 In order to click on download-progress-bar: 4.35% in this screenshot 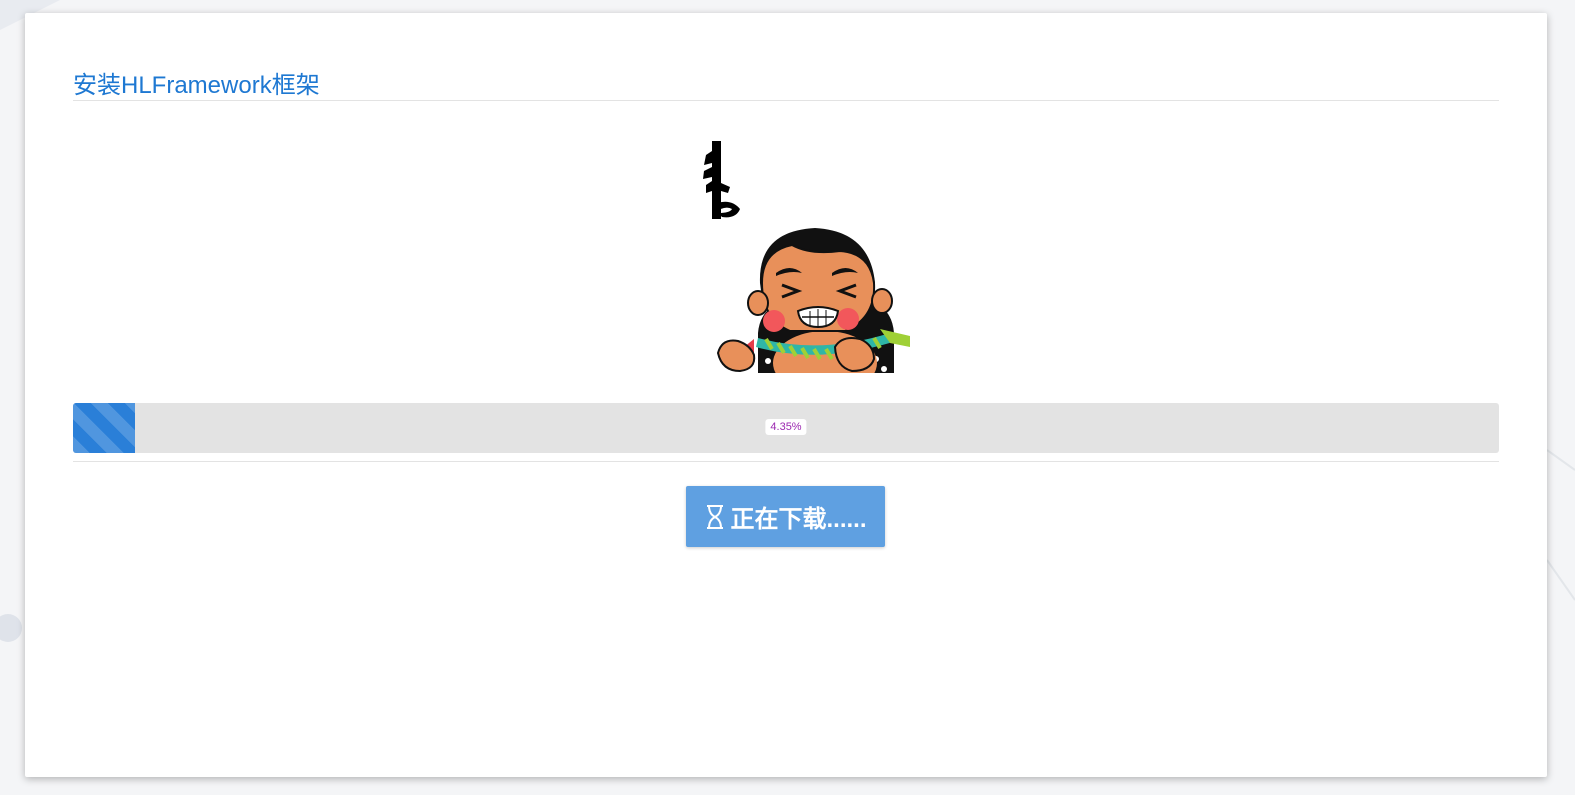, I will do `click(786, 428)`.